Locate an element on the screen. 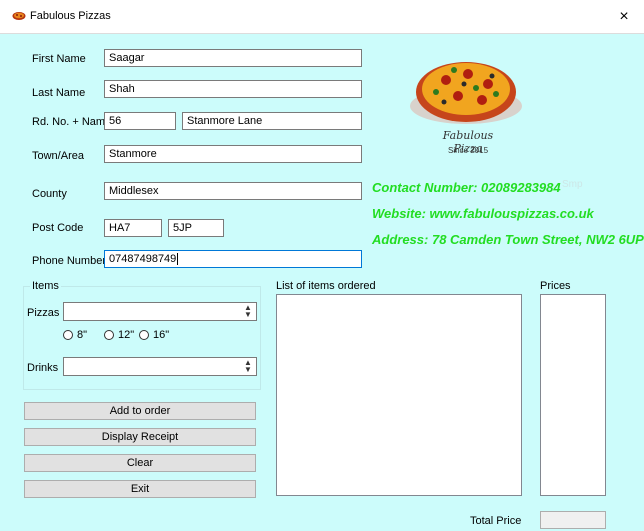 Image resolution: width=644 pixels, height=531 pixels. size-16-radio: 16" is located at coordinates (154, 335).